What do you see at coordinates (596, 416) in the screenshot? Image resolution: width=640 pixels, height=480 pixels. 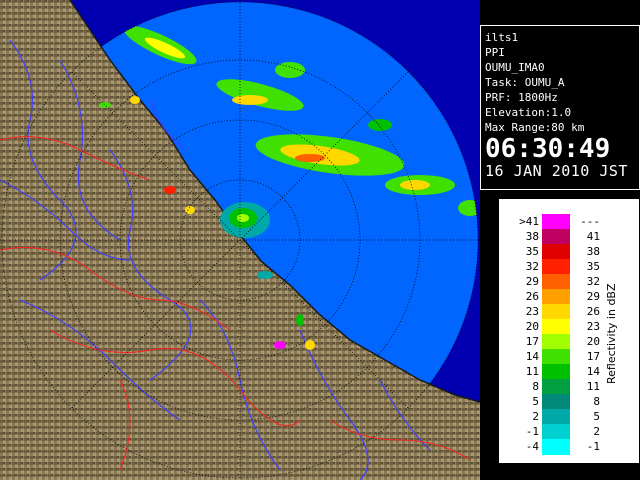 I see `legend-upper-bound: 5` at bounding box center [596, 416].